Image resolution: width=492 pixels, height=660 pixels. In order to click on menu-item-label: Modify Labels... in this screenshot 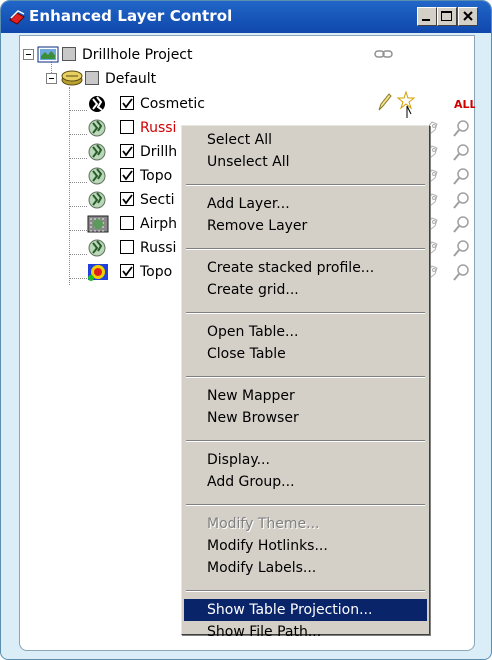, I will do `click(262, 568)`.